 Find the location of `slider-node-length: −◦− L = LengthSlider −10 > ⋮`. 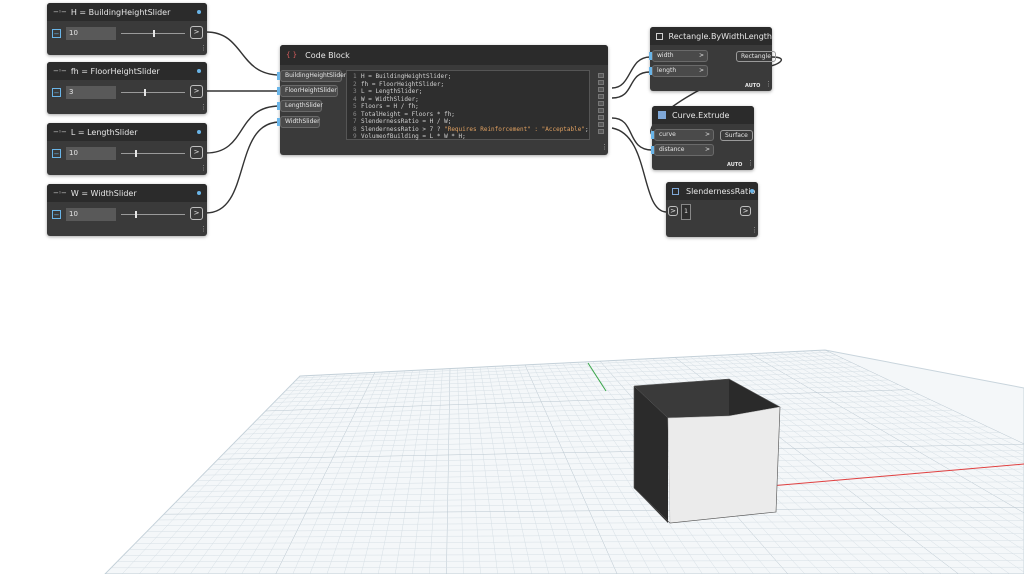

slider-node-length: −◦− L = LengthSlider −10 > ⋮ is located at coordinates (127, 149).